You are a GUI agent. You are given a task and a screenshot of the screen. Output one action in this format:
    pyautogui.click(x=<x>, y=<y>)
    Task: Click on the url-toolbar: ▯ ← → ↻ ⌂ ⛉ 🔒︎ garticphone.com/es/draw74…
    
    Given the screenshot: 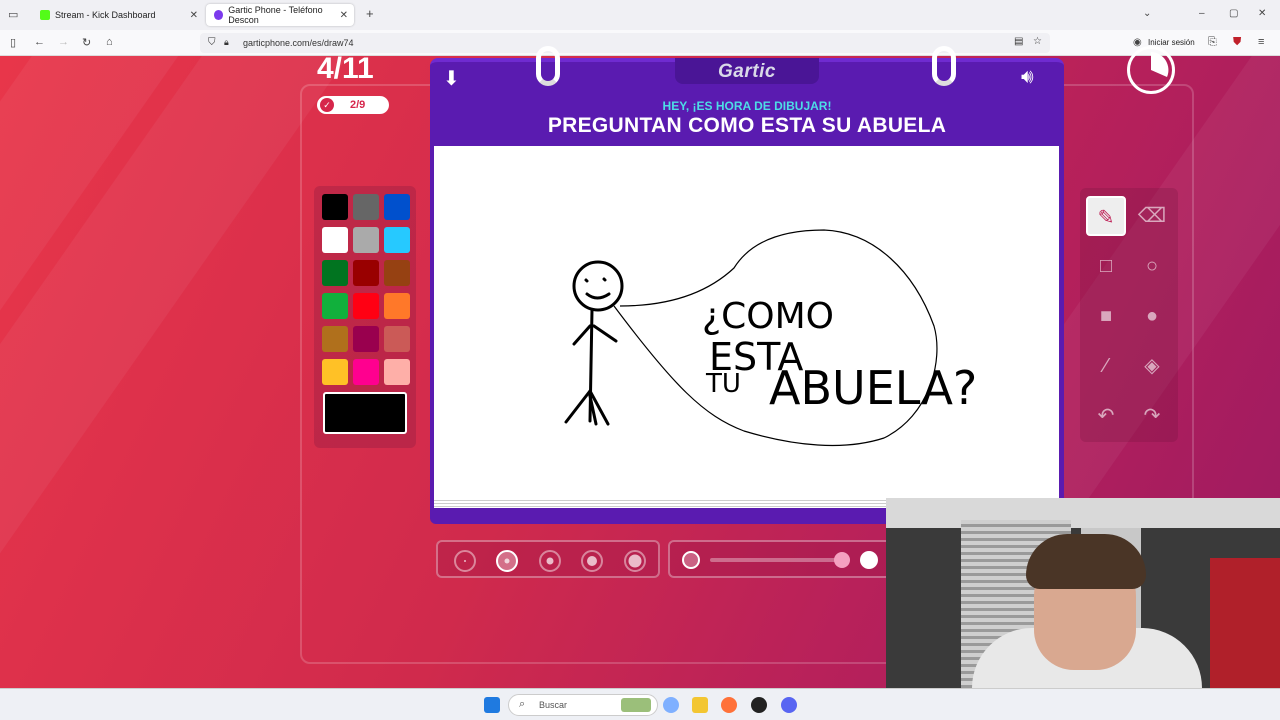 What is the action you would take?
    pyautogui.click(x=640, y=43)
    